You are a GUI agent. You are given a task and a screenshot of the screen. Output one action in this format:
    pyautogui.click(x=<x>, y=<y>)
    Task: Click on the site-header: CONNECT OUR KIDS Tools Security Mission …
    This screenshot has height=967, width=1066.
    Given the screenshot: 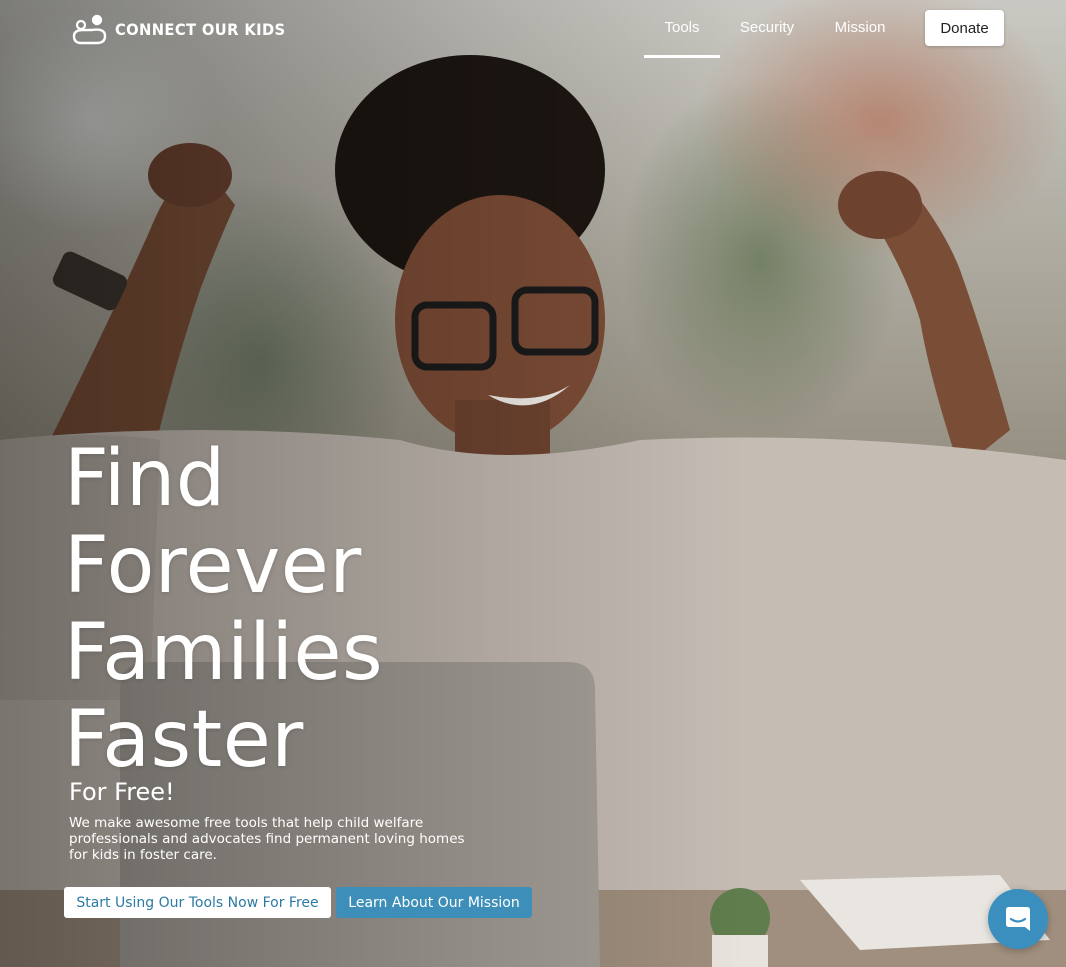 What is the action you would take?
    pyautogui.click(x=533, y=31)
    